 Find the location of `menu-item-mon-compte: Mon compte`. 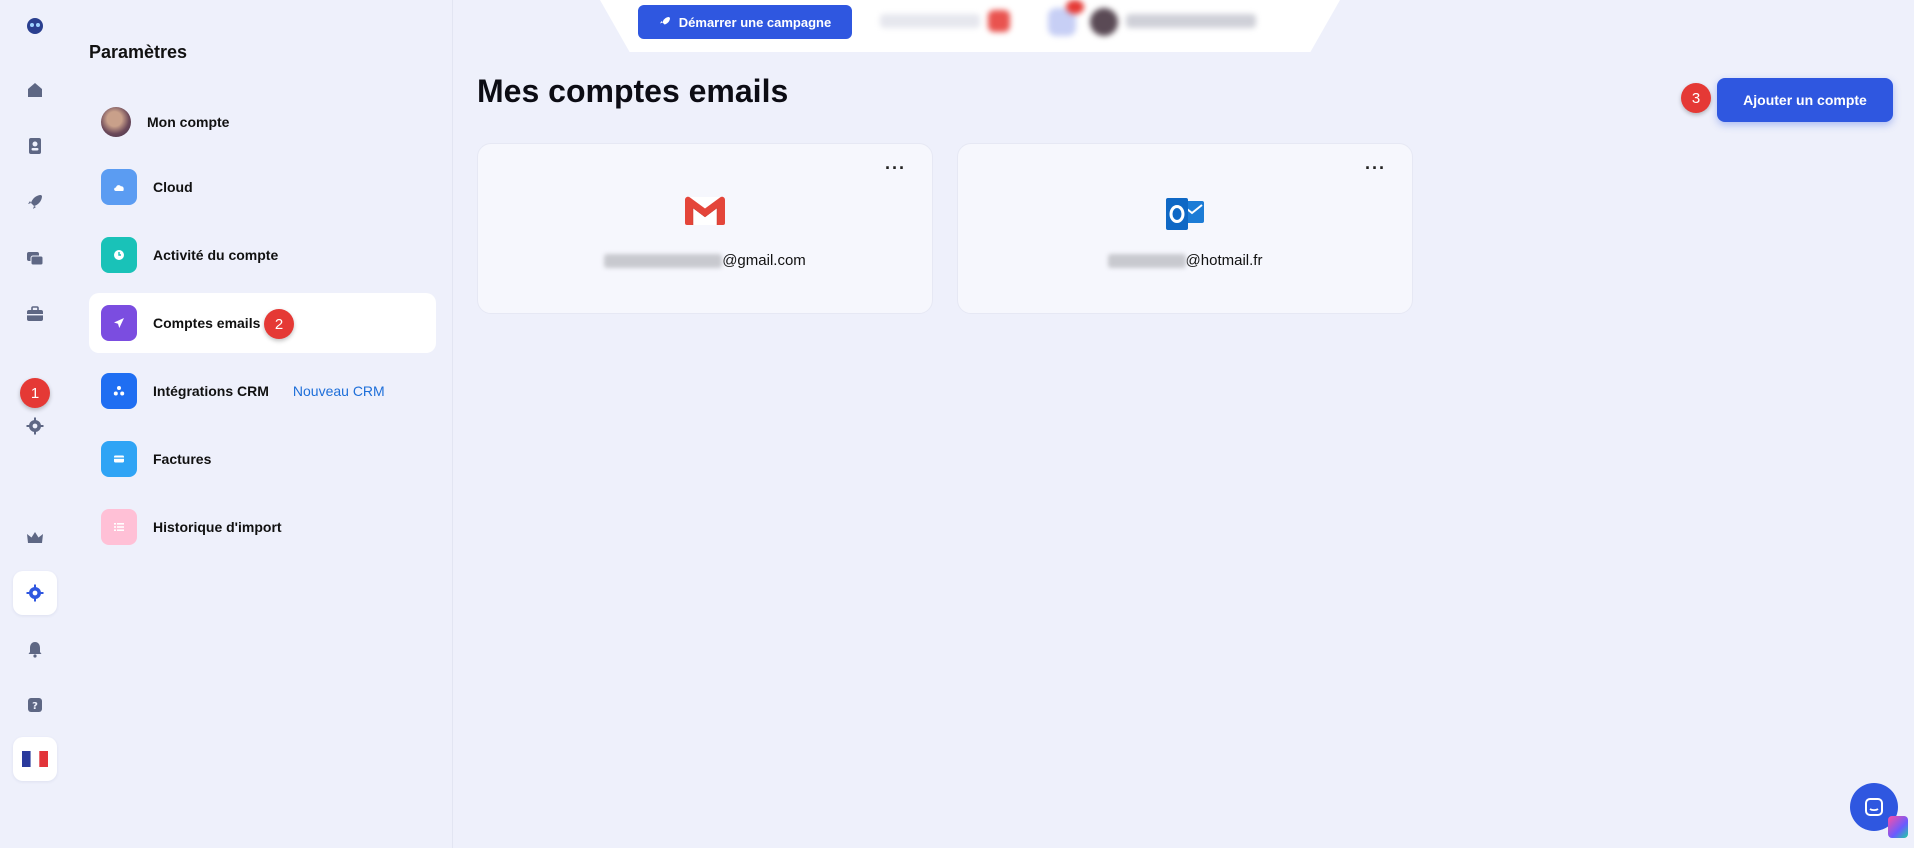

menu-item-mon-compte: Mon compte is located at coordinates (262, 122).